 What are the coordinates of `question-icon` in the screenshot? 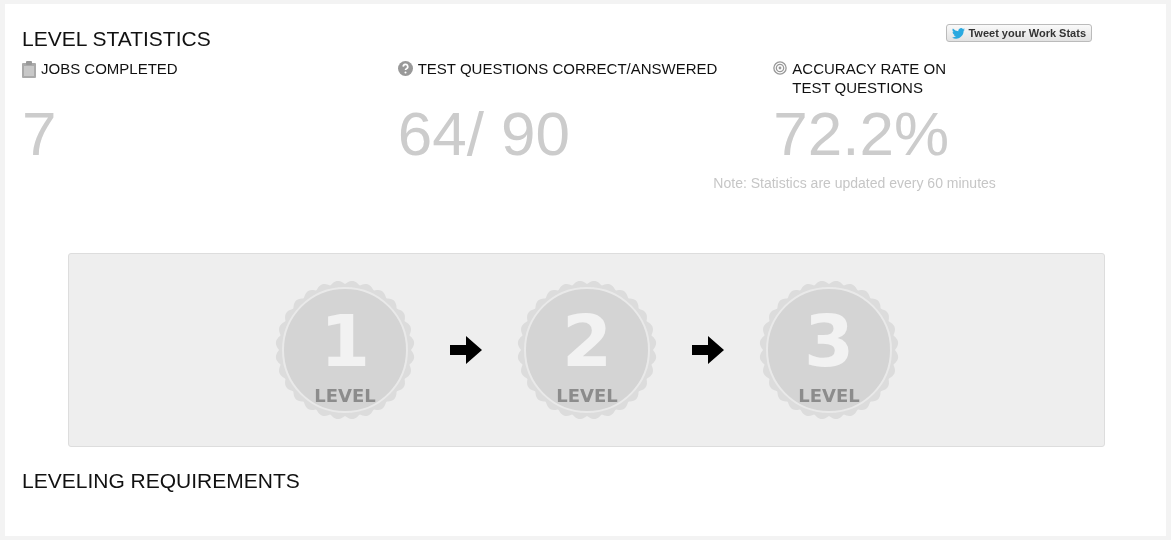 It's located at (405, 68).